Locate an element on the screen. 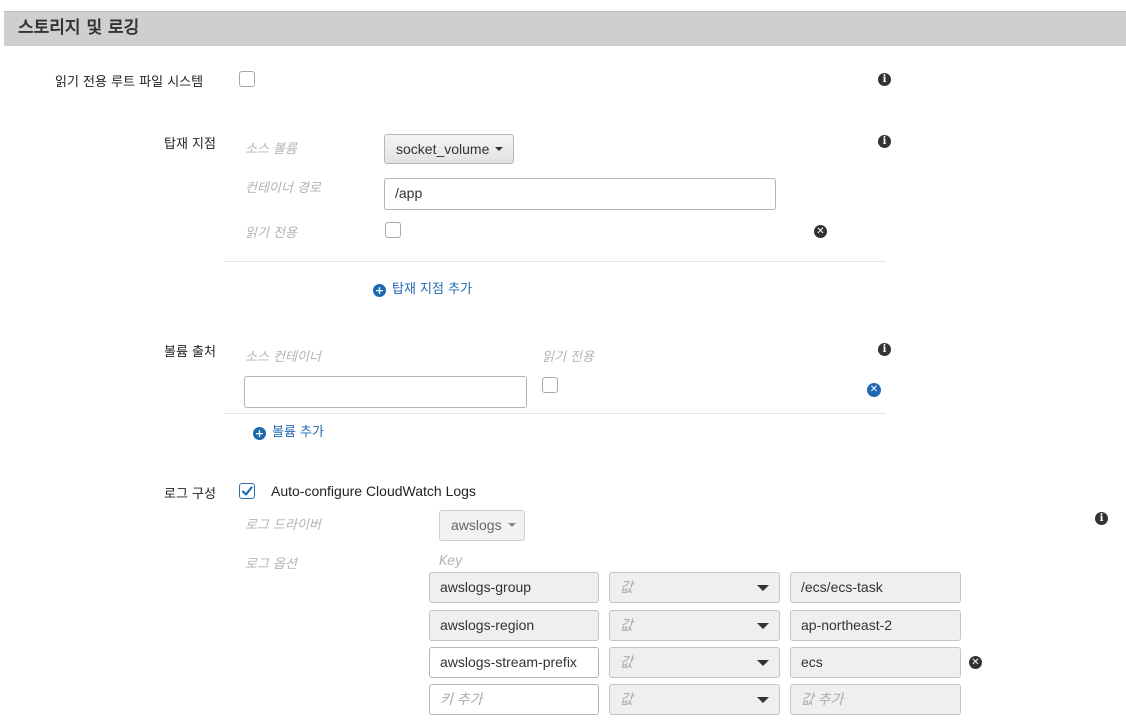 The width and height of the screenshot is (1126, 725). checkmark-icon is located at coordinates (247, 491).